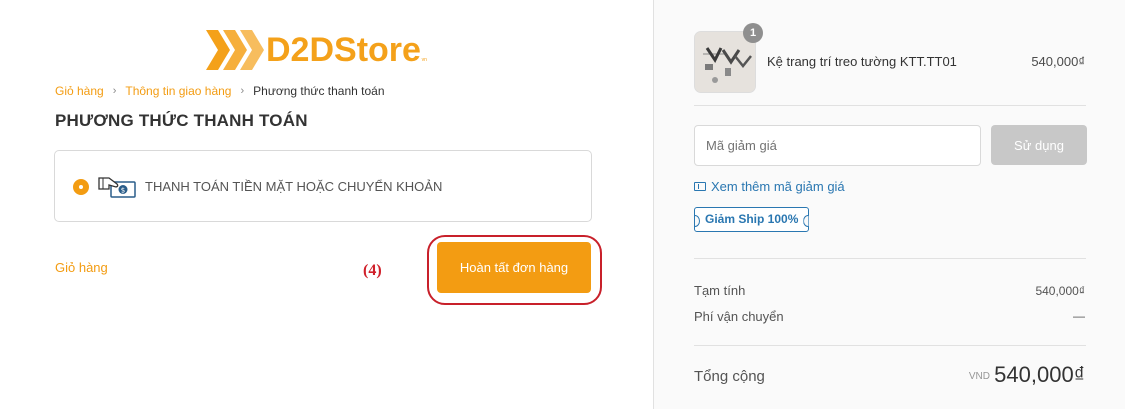  Describe the element at coordinates (235, 50) in the screenshot. I see `logo-chevrons-icon` at that location.